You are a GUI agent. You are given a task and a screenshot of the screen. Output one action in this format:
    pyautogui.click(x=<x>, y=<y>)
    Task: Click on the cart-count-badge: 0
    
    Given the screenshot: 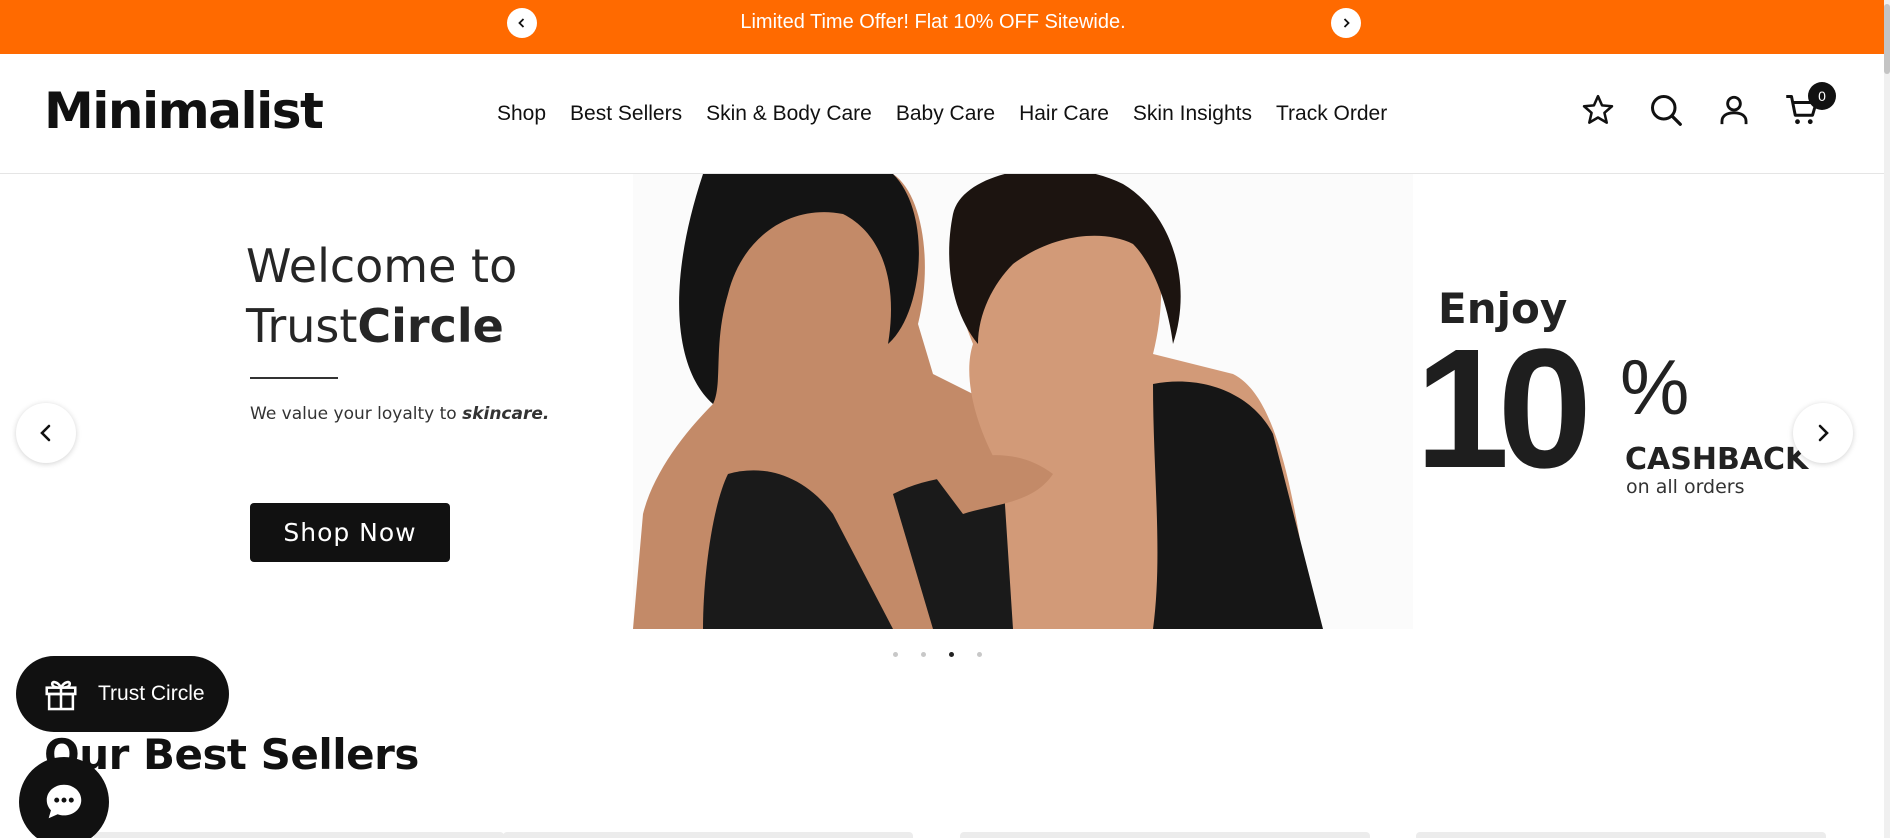 What is the action you would take?
    pyautogui.click(x=1822, y=96)
    